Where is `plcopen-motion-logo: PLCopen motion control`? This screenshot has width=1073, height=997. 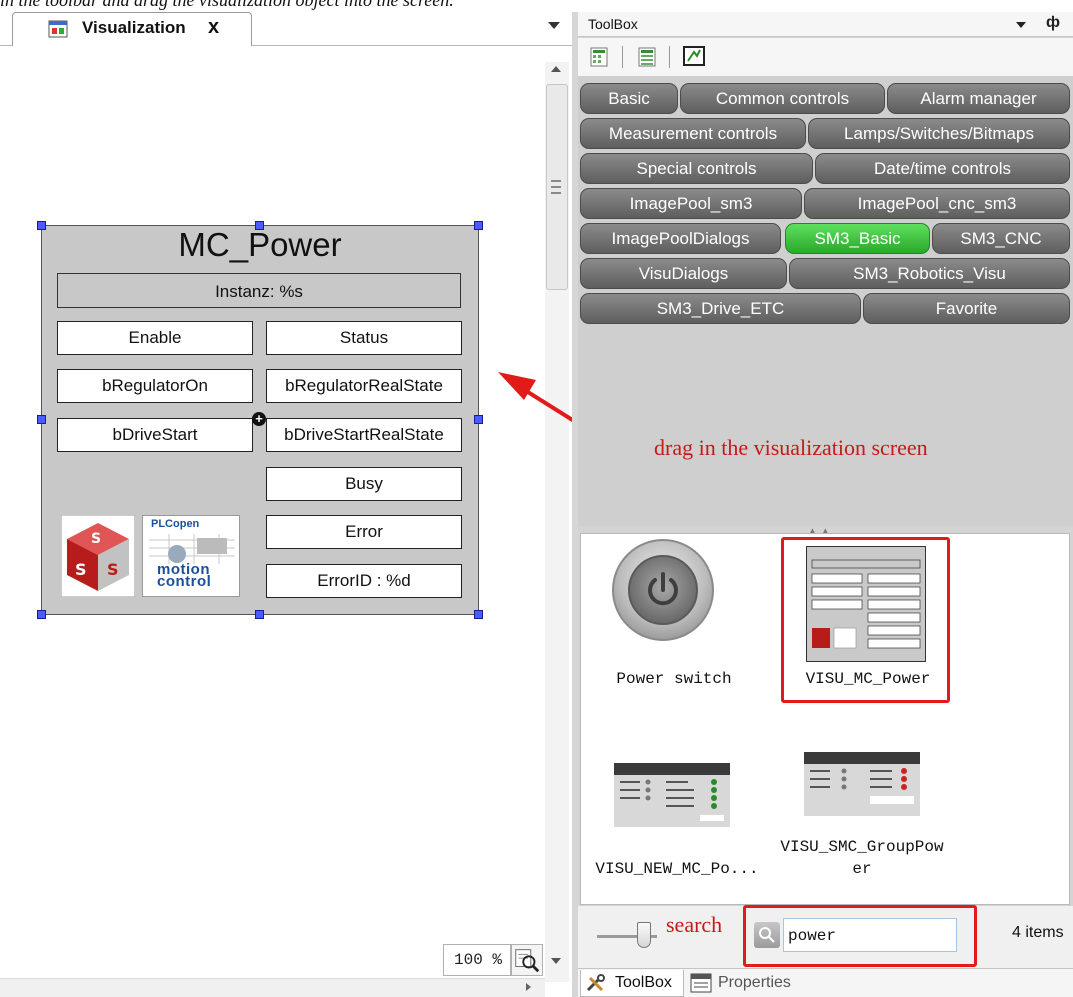 plcopen-motion-logo: PLCopen motion control is located at coordinates (191, 556).